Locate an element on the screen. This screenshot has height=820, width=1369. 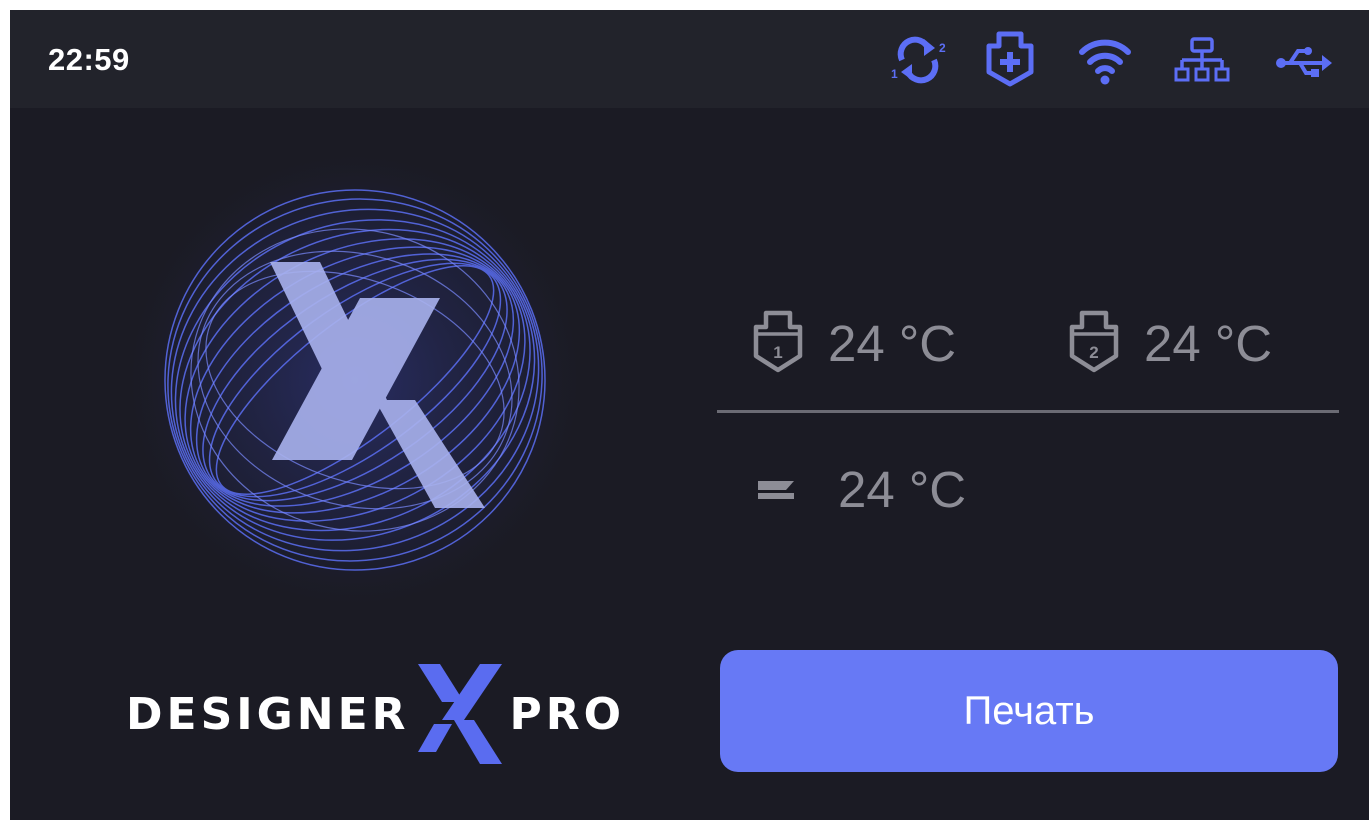
extruder-add-icon is located at coordinates (1010, 59).